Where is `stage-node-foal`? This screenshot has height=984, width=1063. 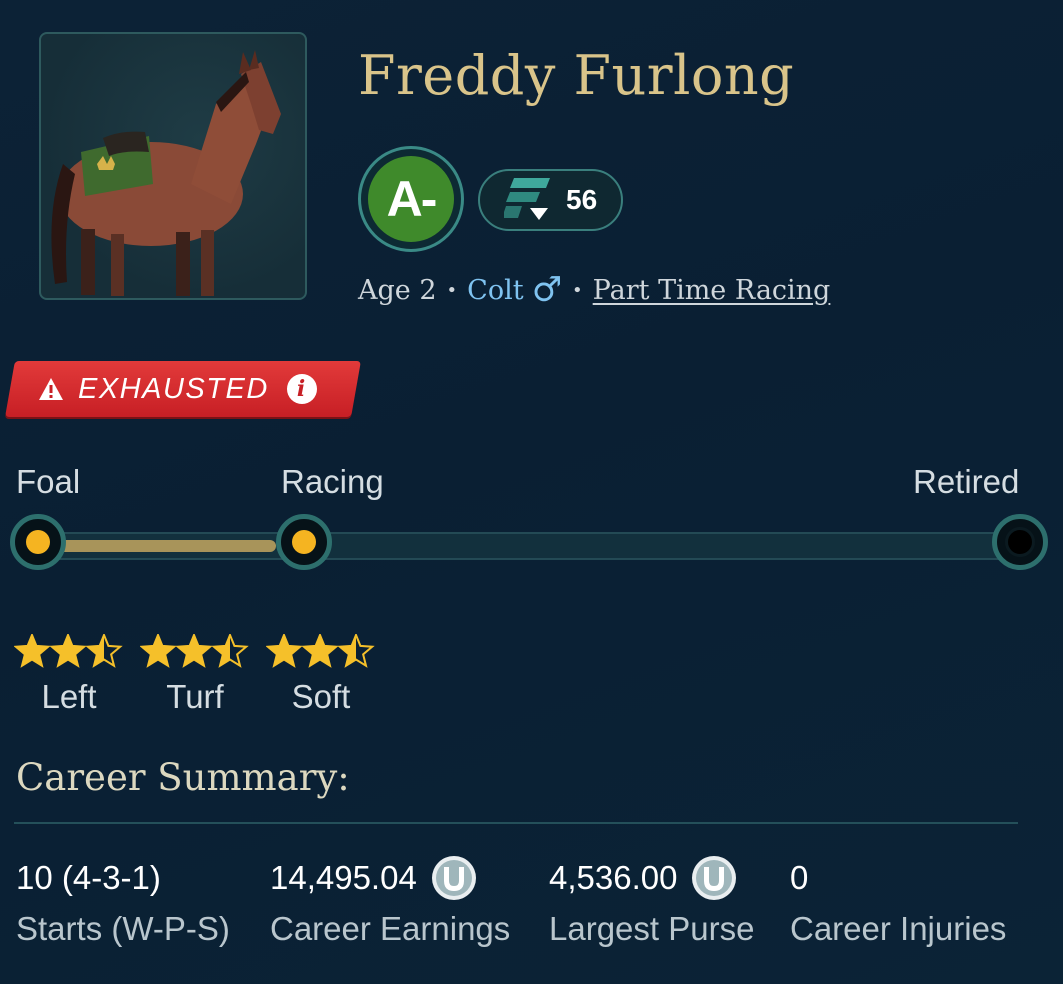 stage-node-foal is located at coordinates (38, 542).